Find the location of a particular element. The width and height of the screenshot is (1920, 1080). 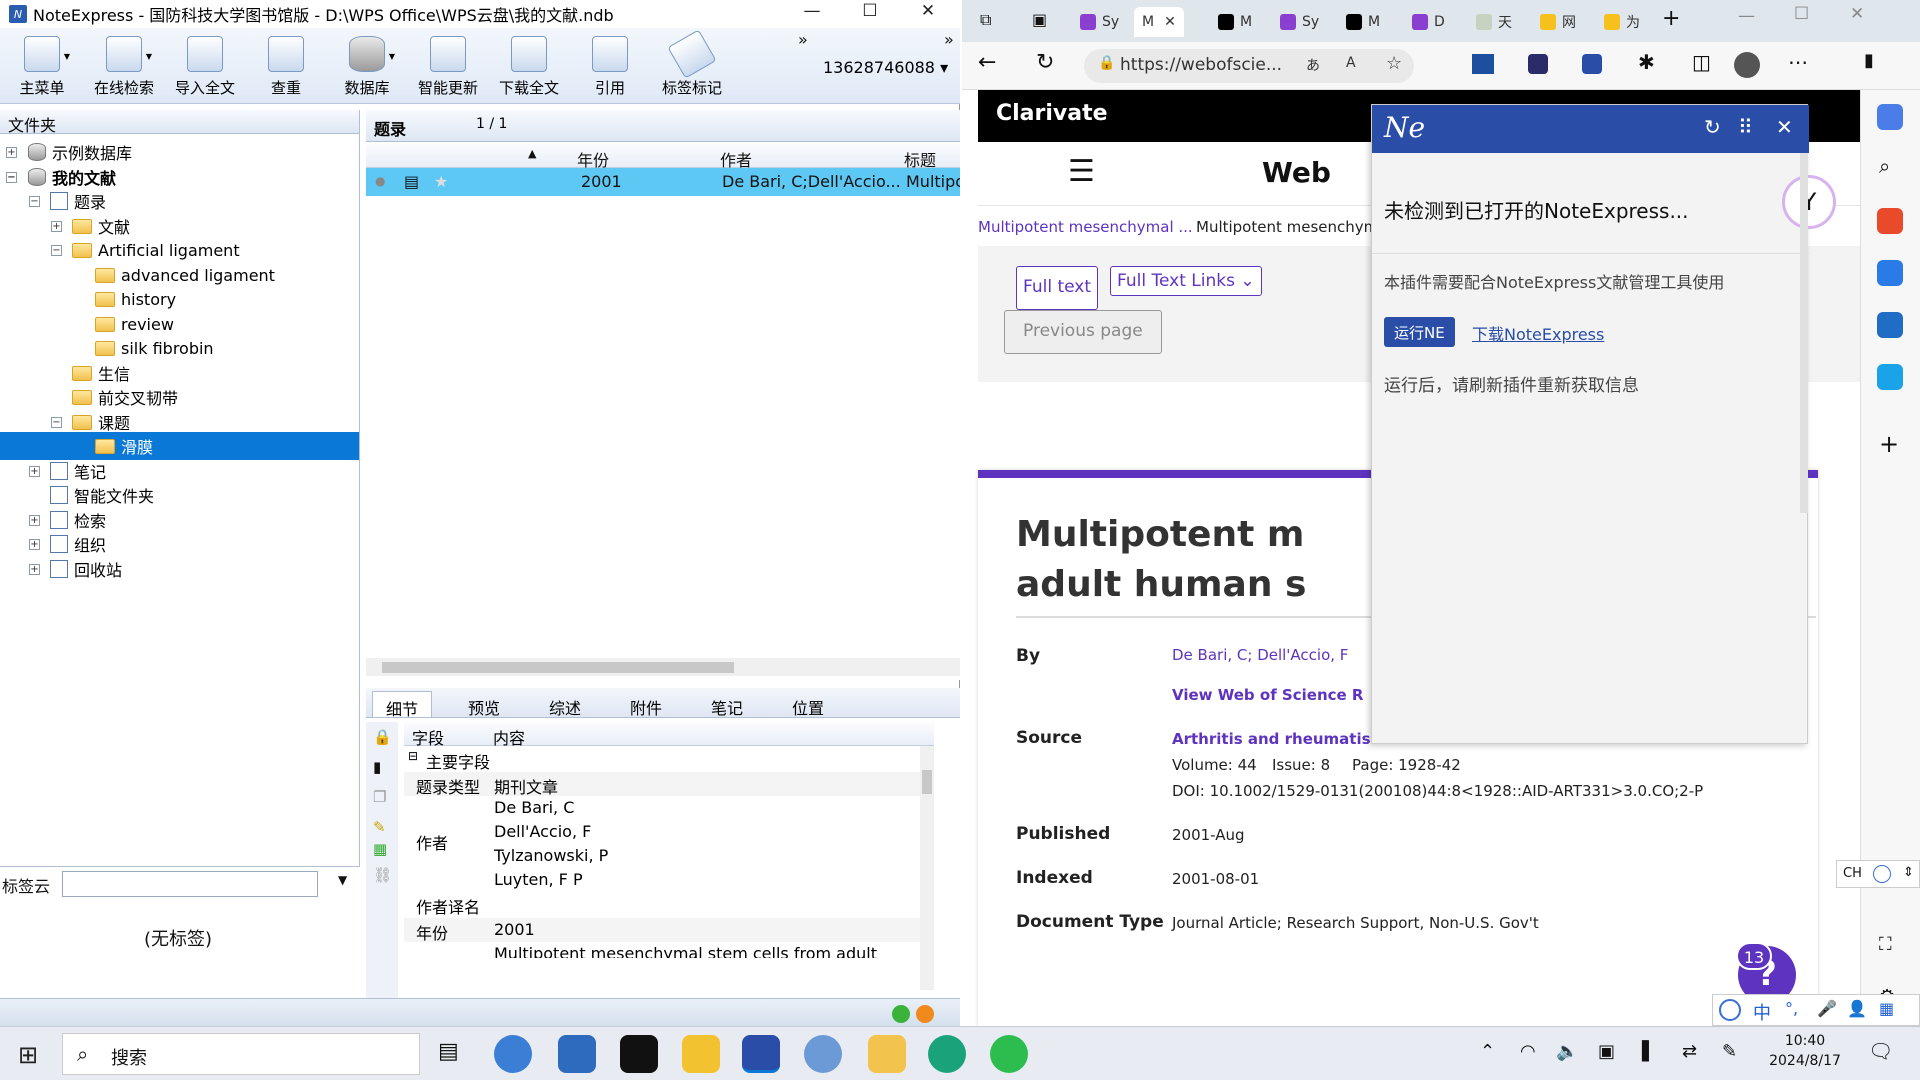

tree-item-smart-folder: 智能文件夹 is located at coordinates (77, 495).